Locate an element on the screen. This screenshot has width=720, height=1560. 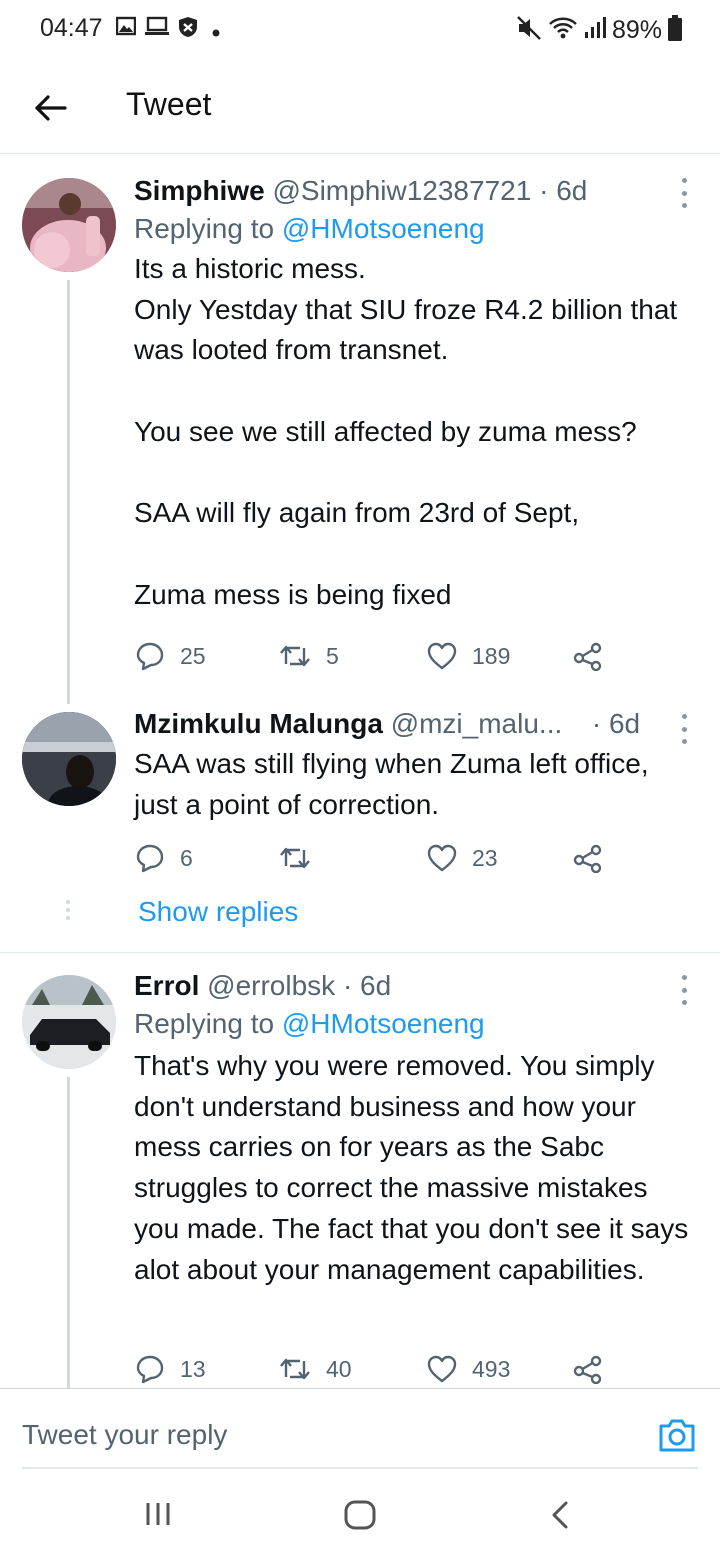
like-button: 23 is located at coordinates (462, 858).